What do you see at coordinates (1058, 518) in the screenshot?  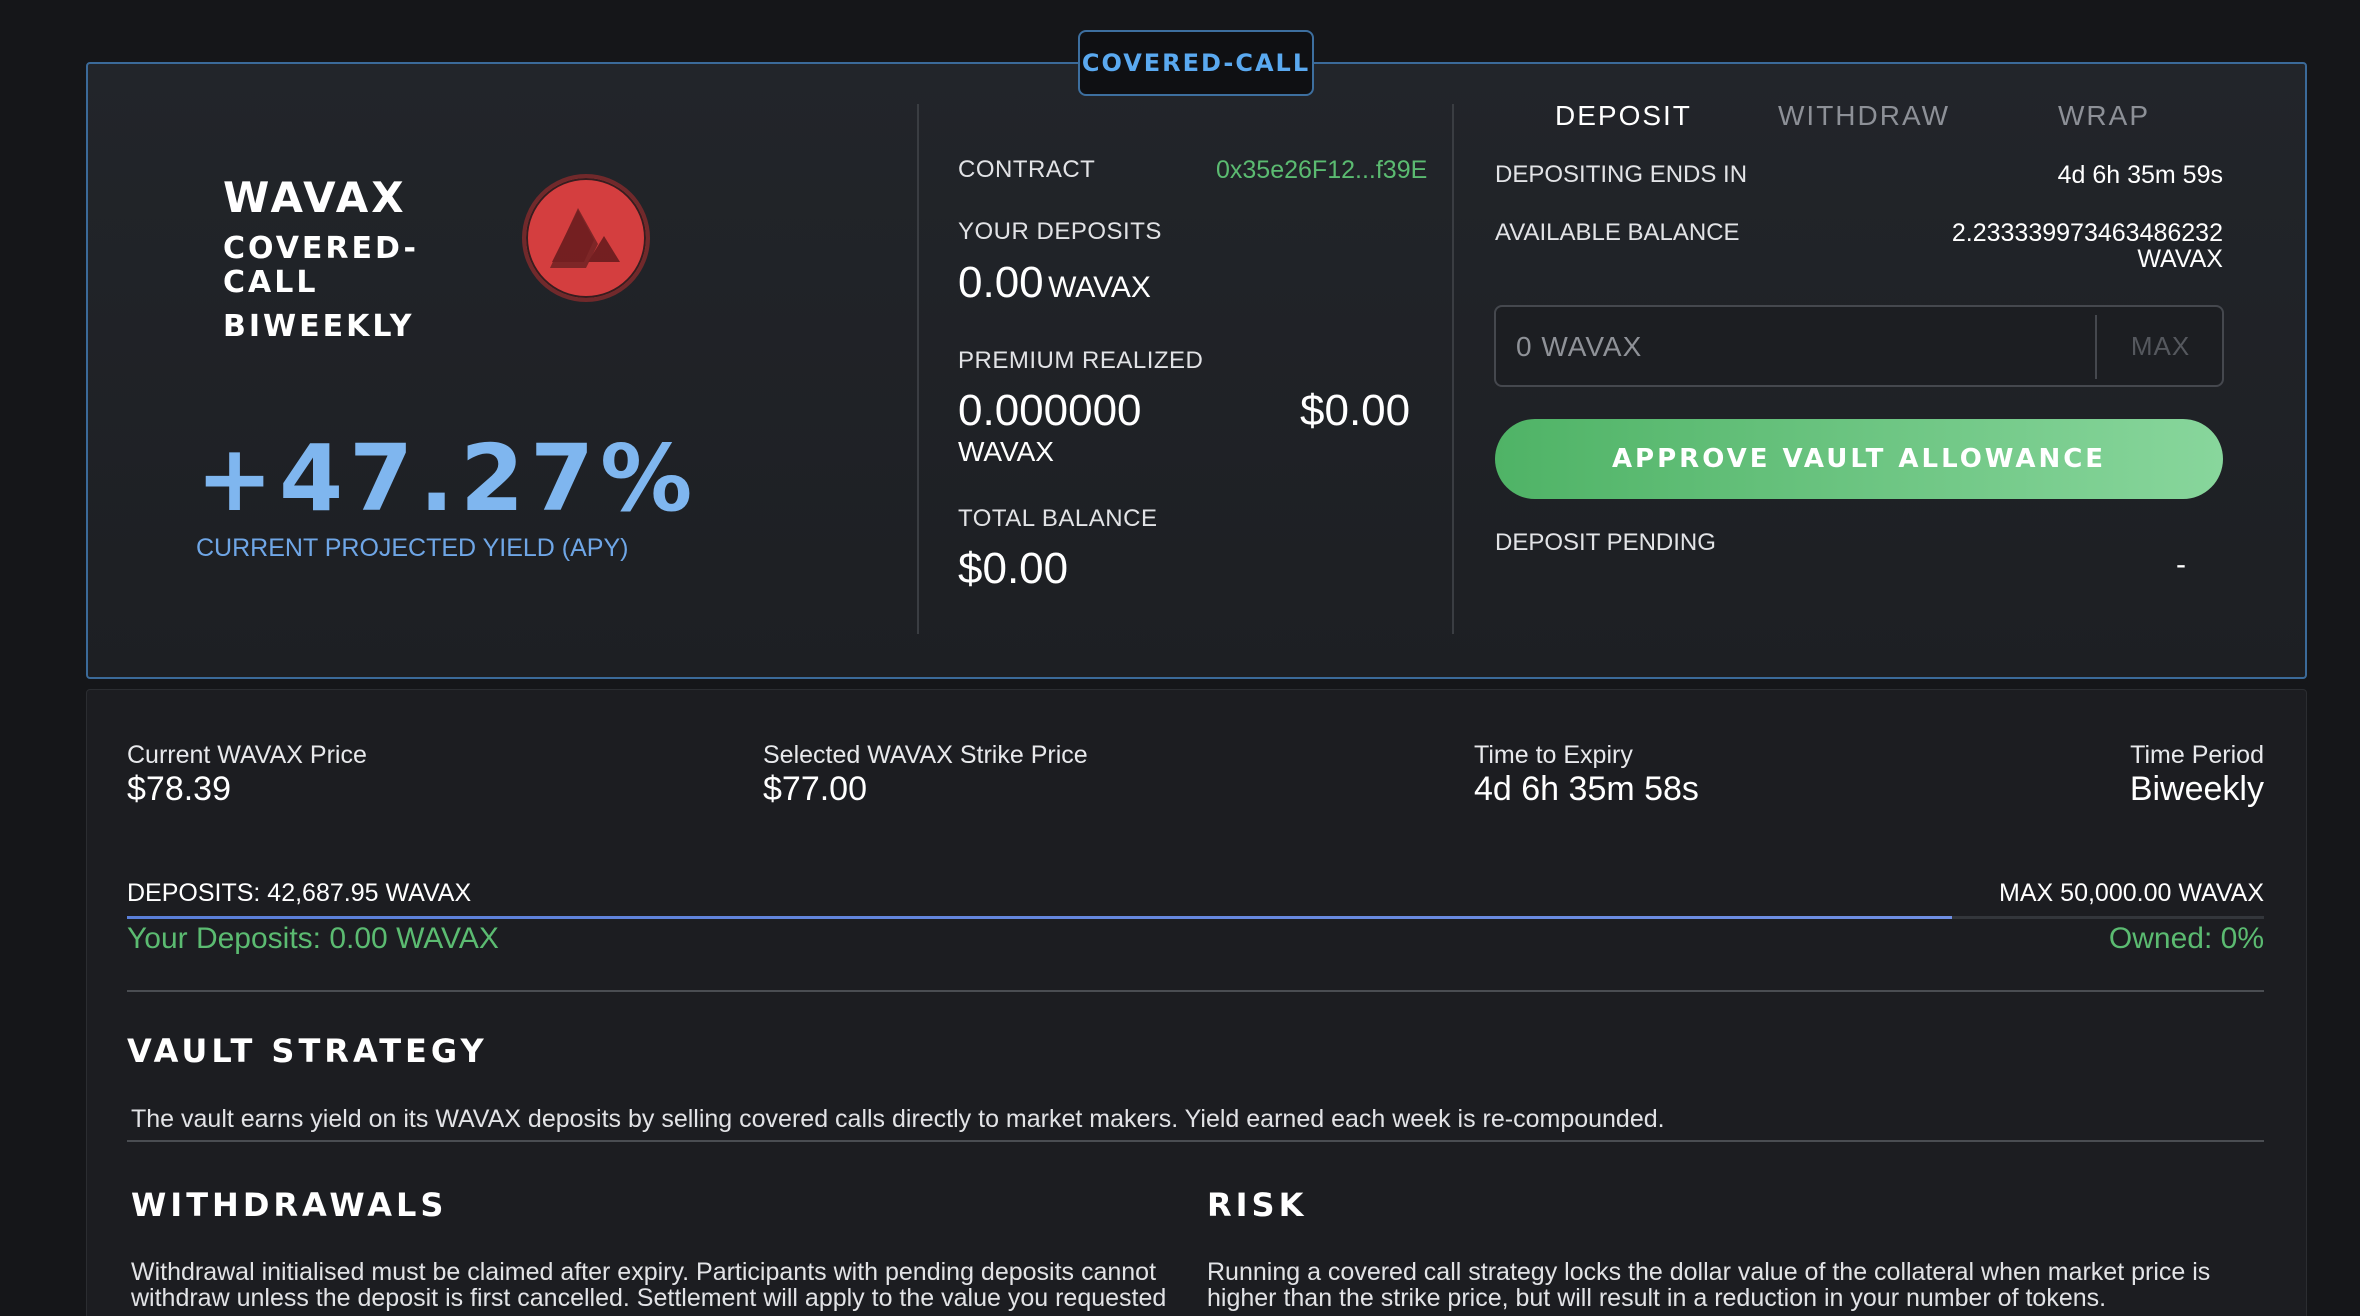 I see `total-balance-label: TOTAL BALANCE` at bounding box center [1058, 518].